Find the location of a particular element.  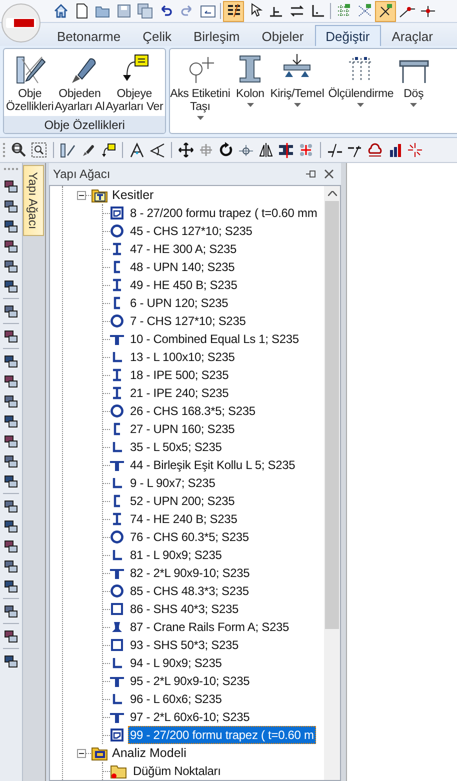

tree-item: 95 - 2*L 90x9-10; S235 is located at coordinates (190, 681).